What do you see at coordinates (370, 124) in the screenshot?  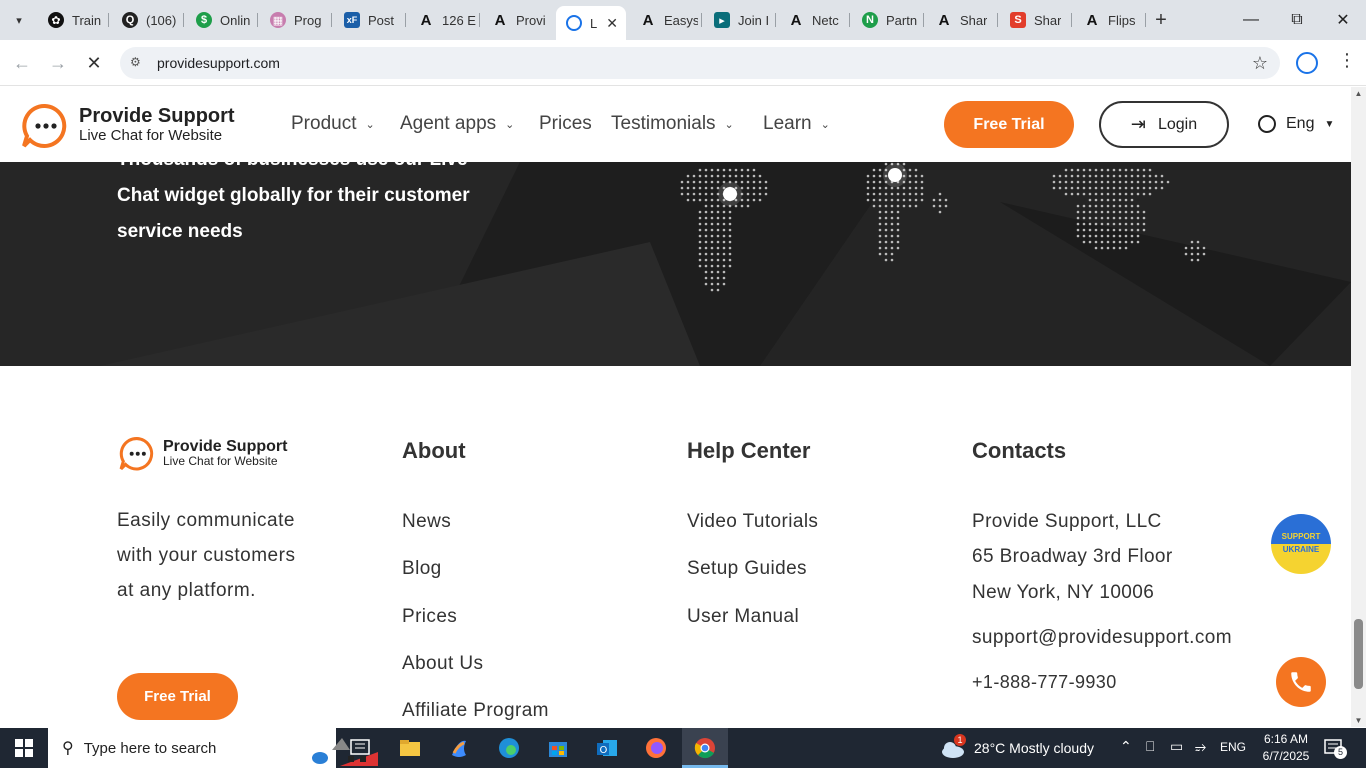 I see `chevron-down-icon: ⌄` at bounding box center [370, 124].